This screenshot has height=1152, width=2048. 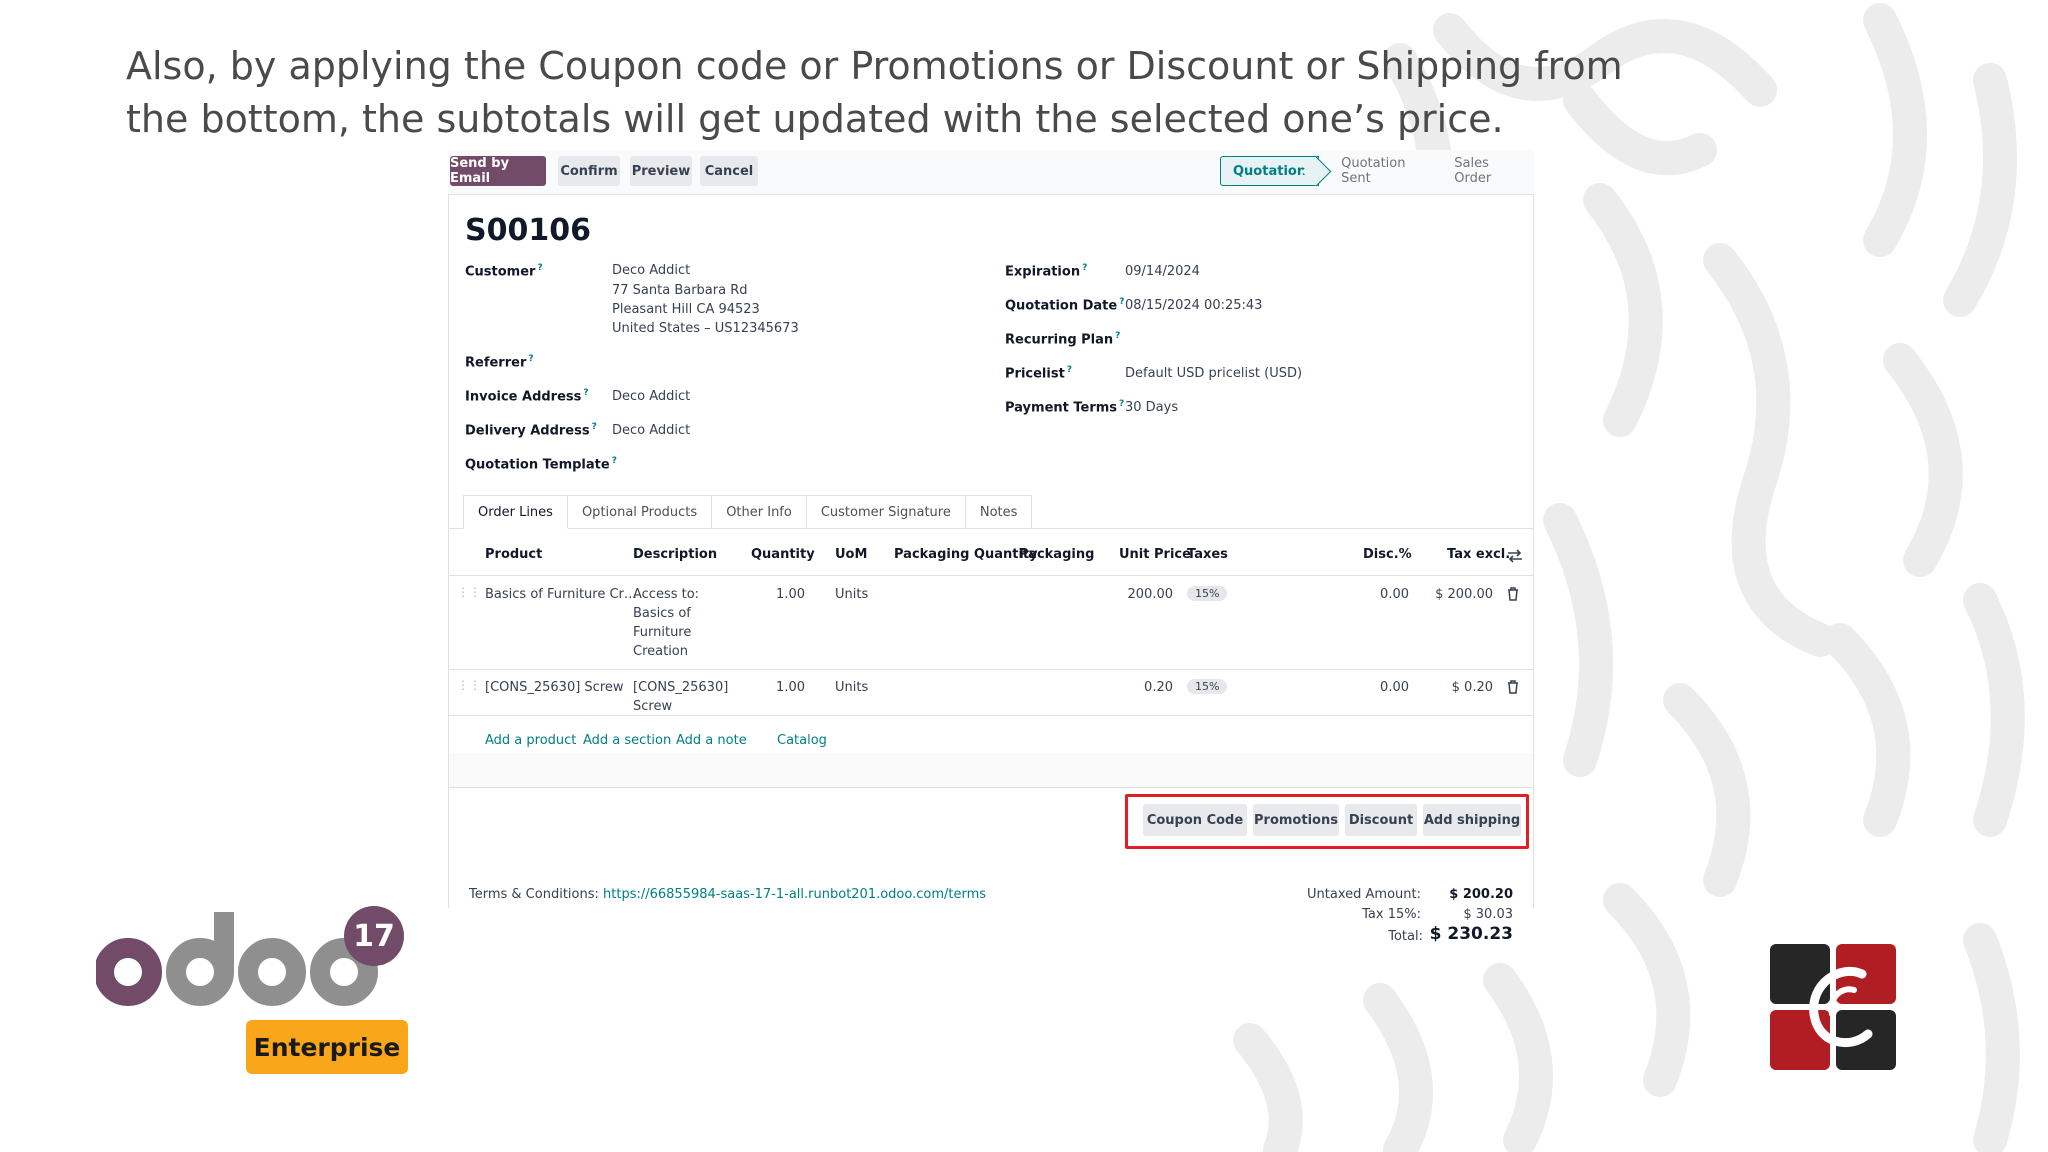 What do you see at coordinates (1039, 373) in the screenshot?
I see `pricelist-label: Pricelist?` at bounding box center [1039, 373].